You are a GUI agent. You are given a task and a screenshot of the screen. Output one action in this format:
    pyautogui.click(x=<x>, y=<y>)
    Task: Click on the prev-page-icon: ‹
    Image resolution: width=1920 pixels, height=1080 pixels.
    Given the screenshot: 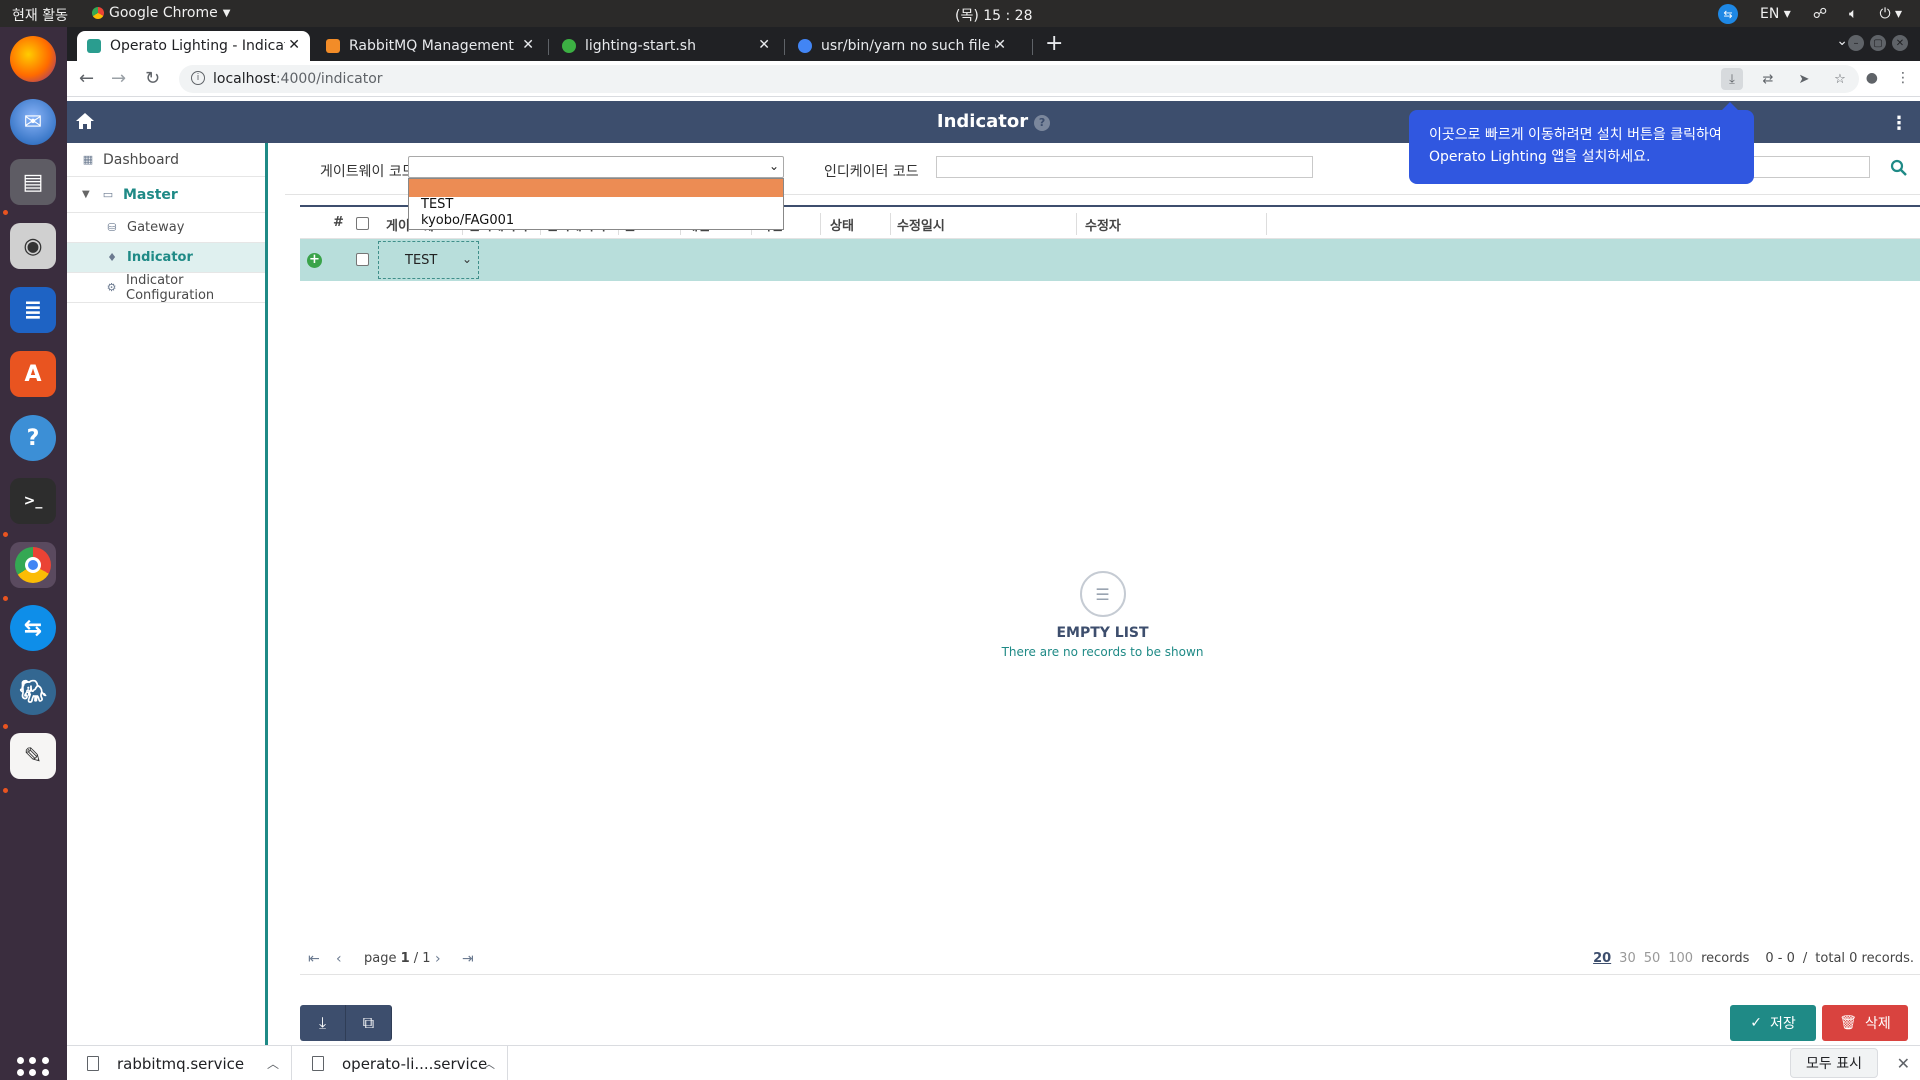 What is the action you would take?
    pyautogui.click(x=339, y=959)
    